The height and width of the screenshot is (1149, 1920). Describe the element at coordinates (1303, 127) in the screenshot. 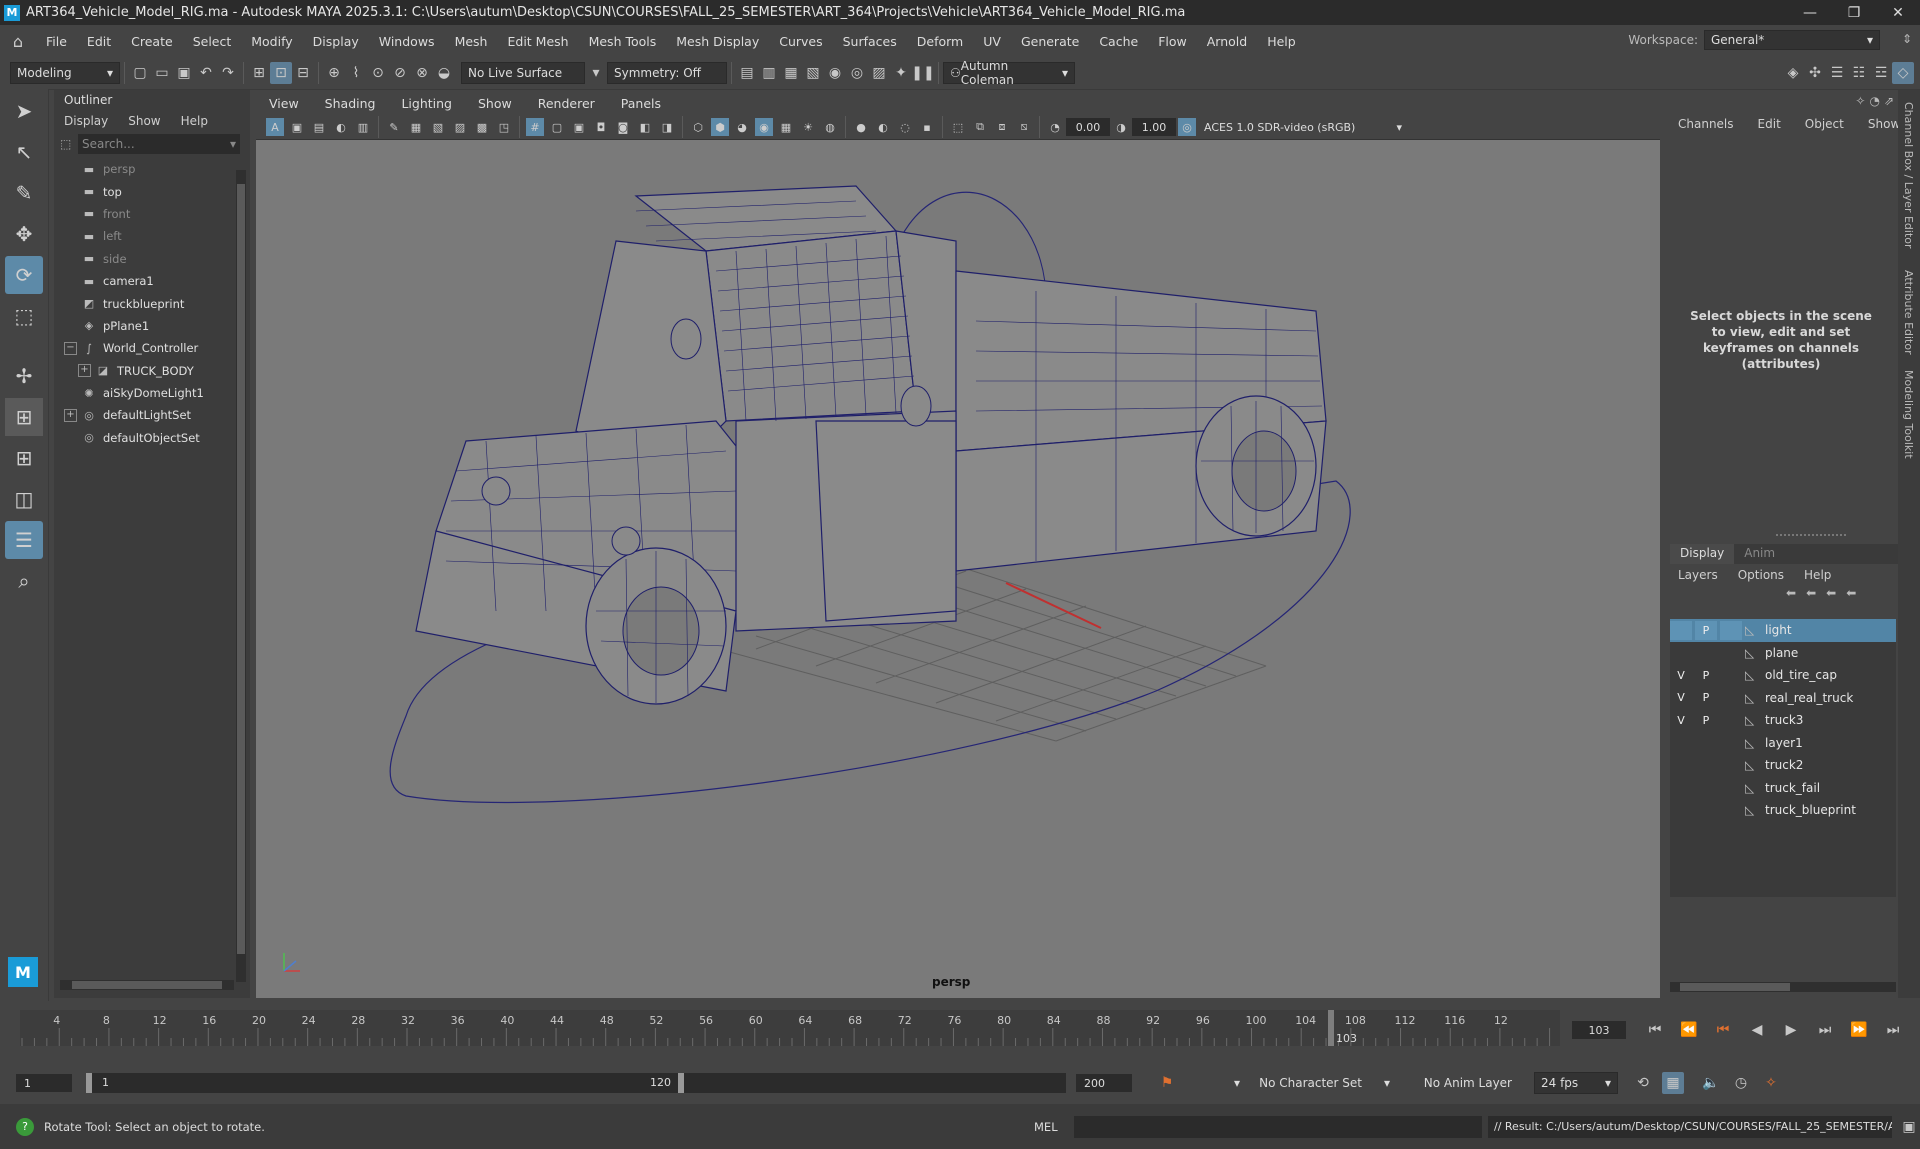

I see `colorspace-dropdown: ACES 1.0 SDR-video (sRGB) ▾` at that location.